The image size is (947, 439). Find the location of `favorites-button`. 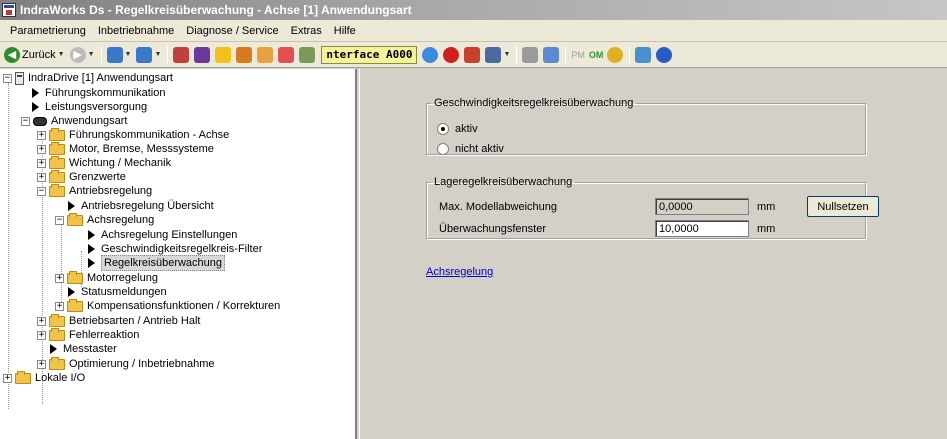

favorites-button is located at coordinates (223, 55).